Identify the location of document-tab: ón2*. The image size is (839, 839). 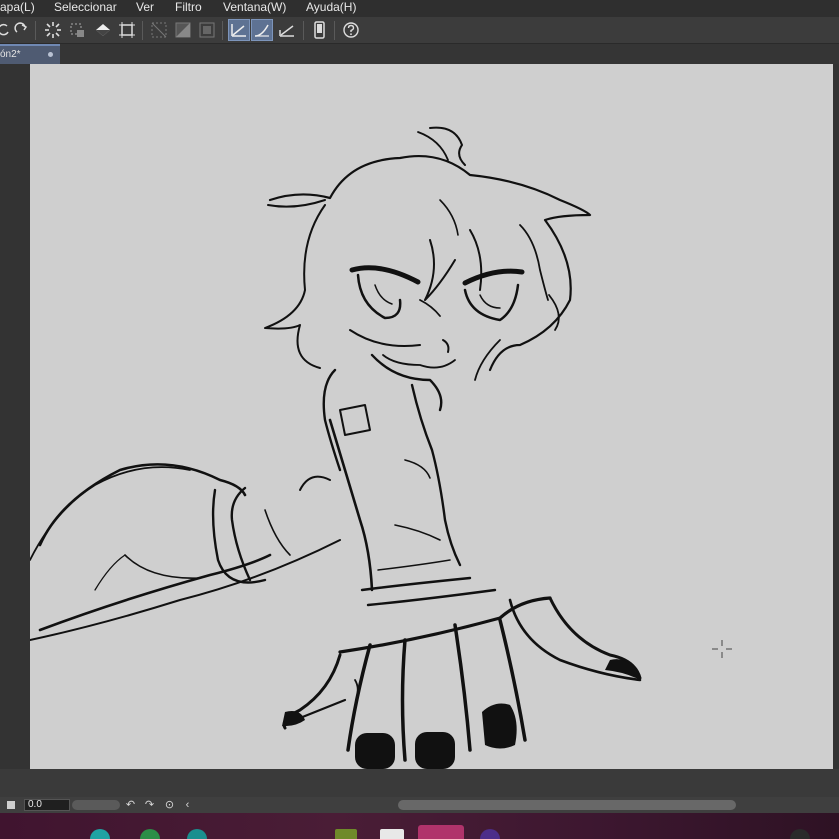
(30, 54).